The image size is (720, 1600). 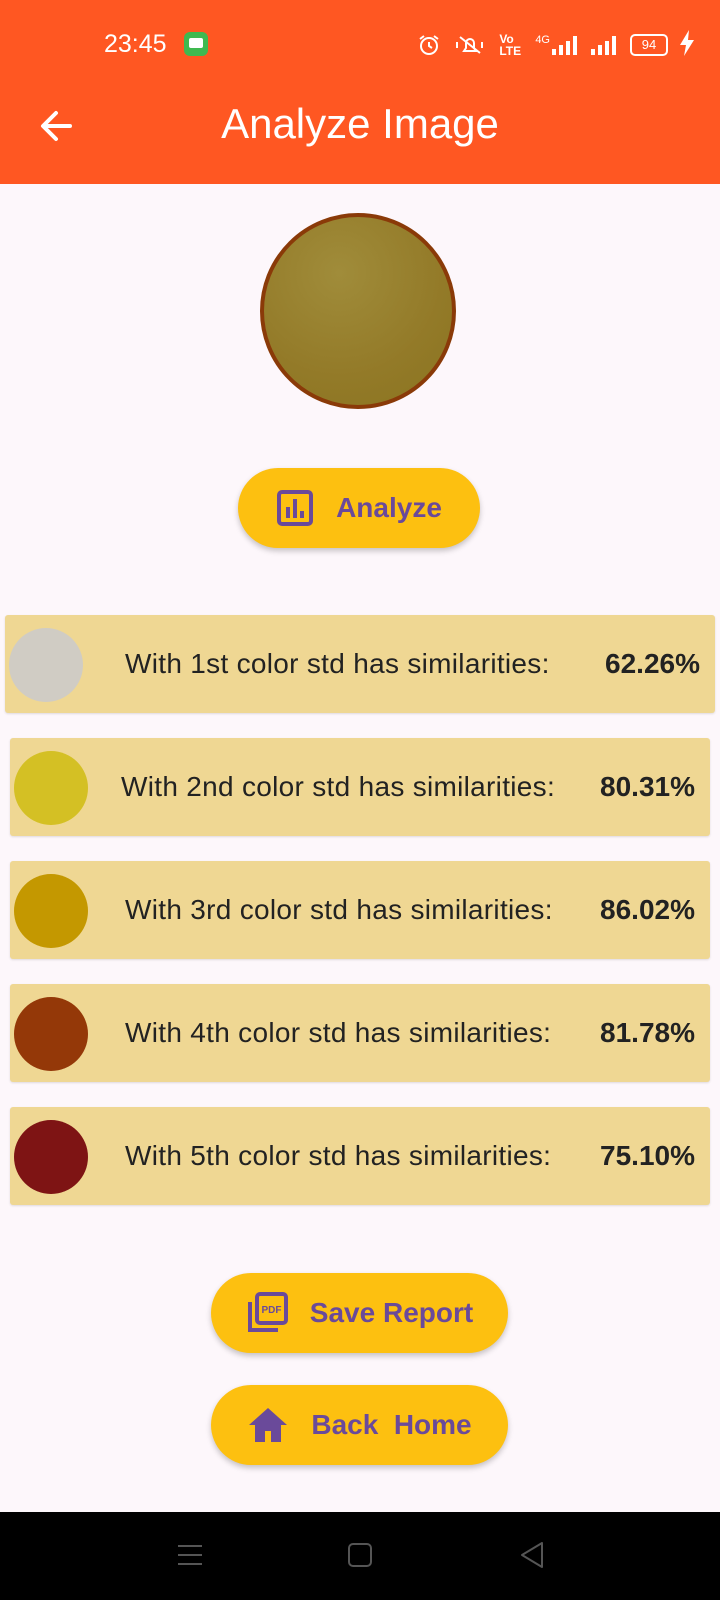 I want to click on result-value-1: 62.26%, so click(x=652, y=663).